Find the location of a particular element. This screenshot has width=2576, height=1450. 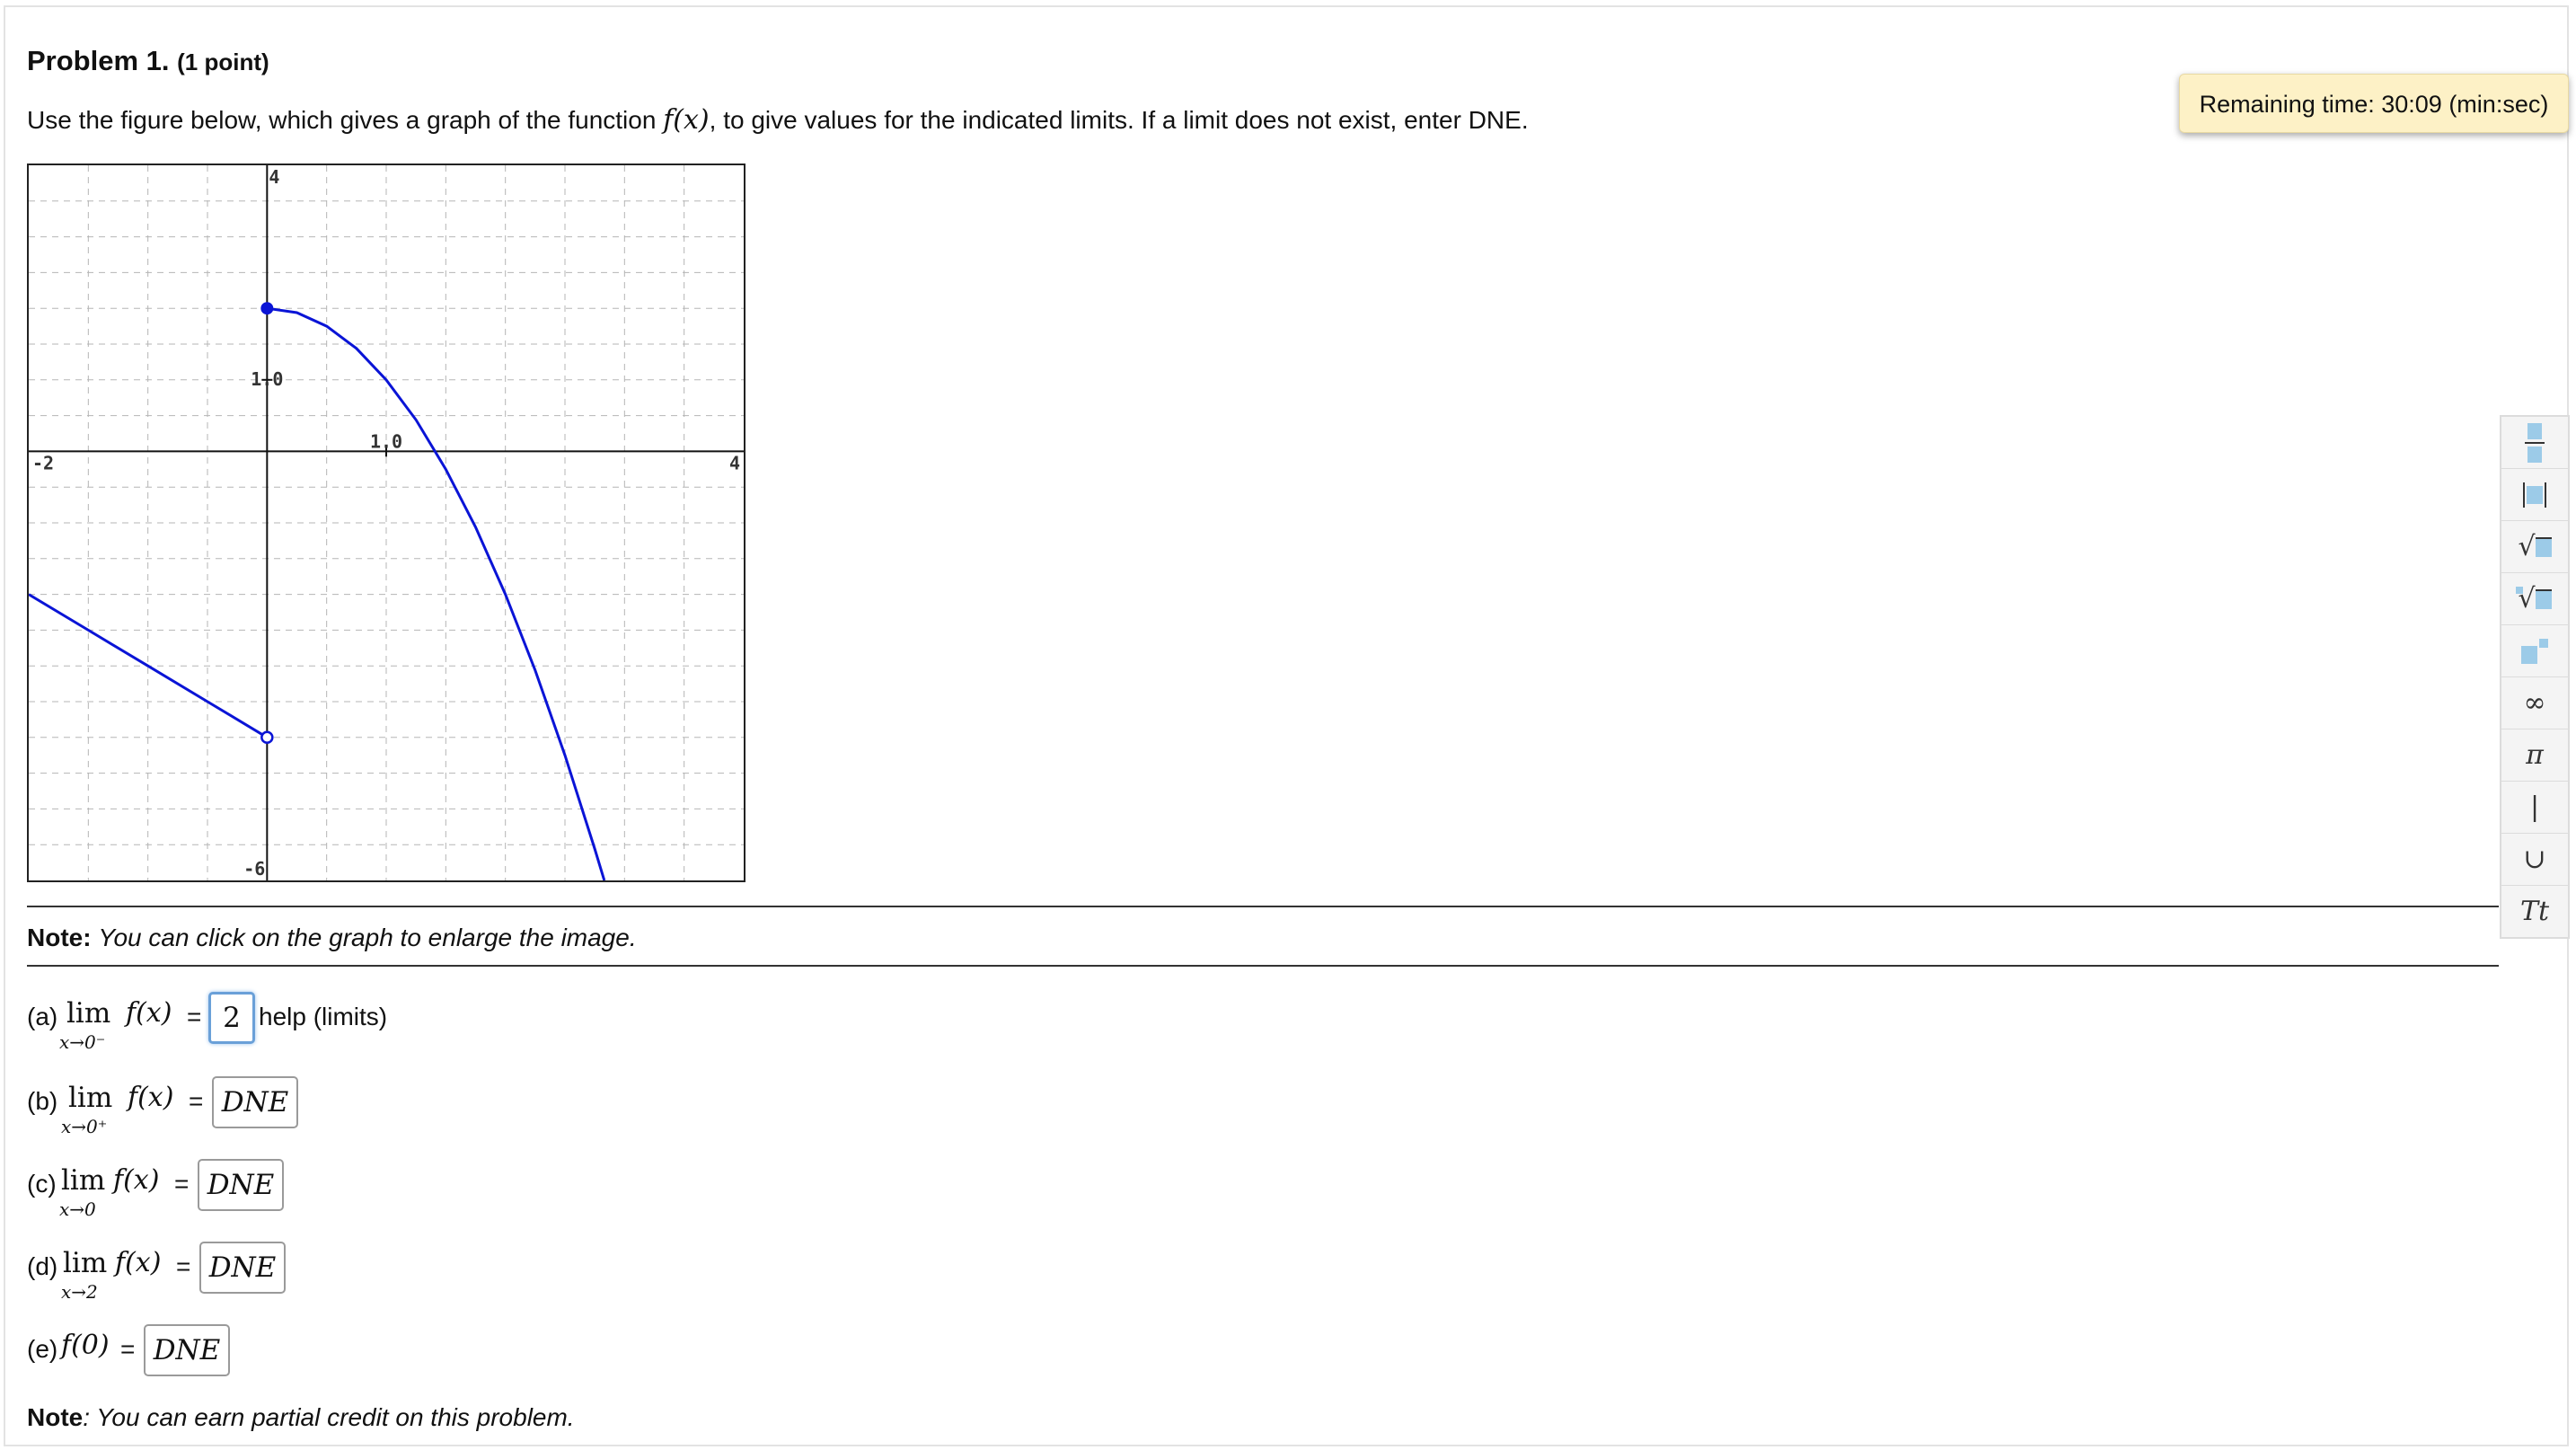

y-max-label: 4 is located at coordinates (274, 177).